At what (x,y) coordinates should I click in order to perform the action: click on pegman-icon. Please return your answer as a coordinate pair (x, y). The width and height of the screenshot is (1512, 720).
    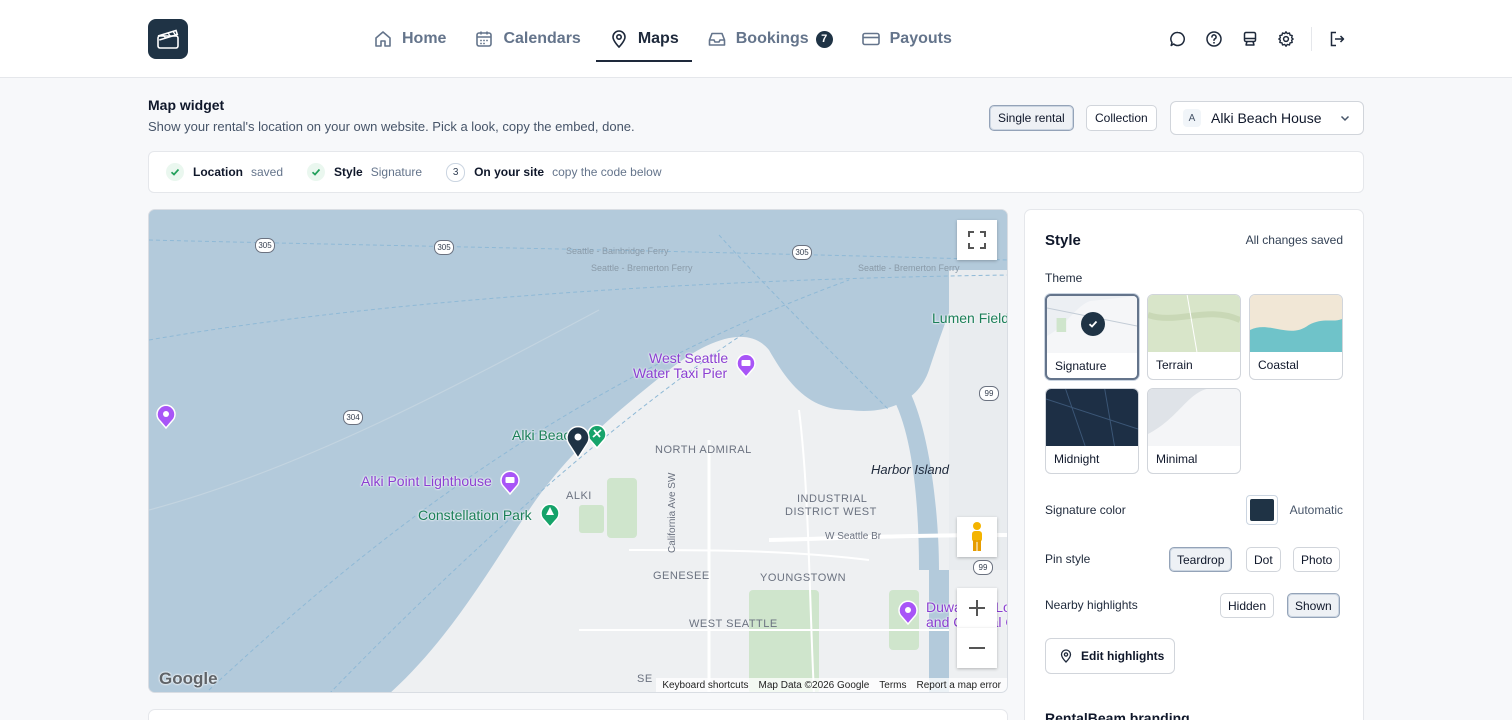
    Looking at the image, I should click on (977, 536).